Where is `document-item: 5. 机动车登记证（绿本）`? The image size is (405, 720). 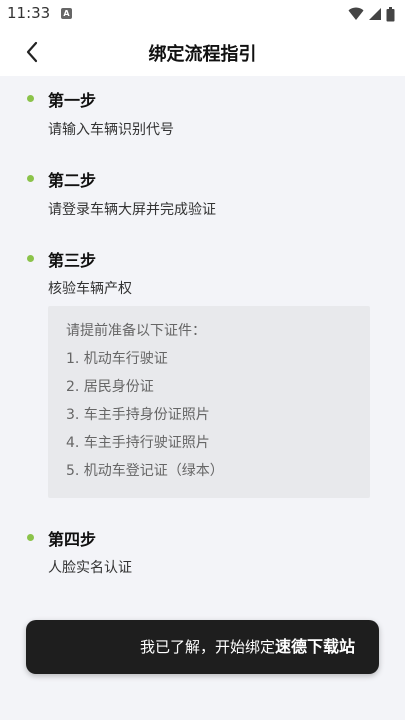
document-item: 5. 机动车登记证（绿本） is located at coordinates (145, 471).